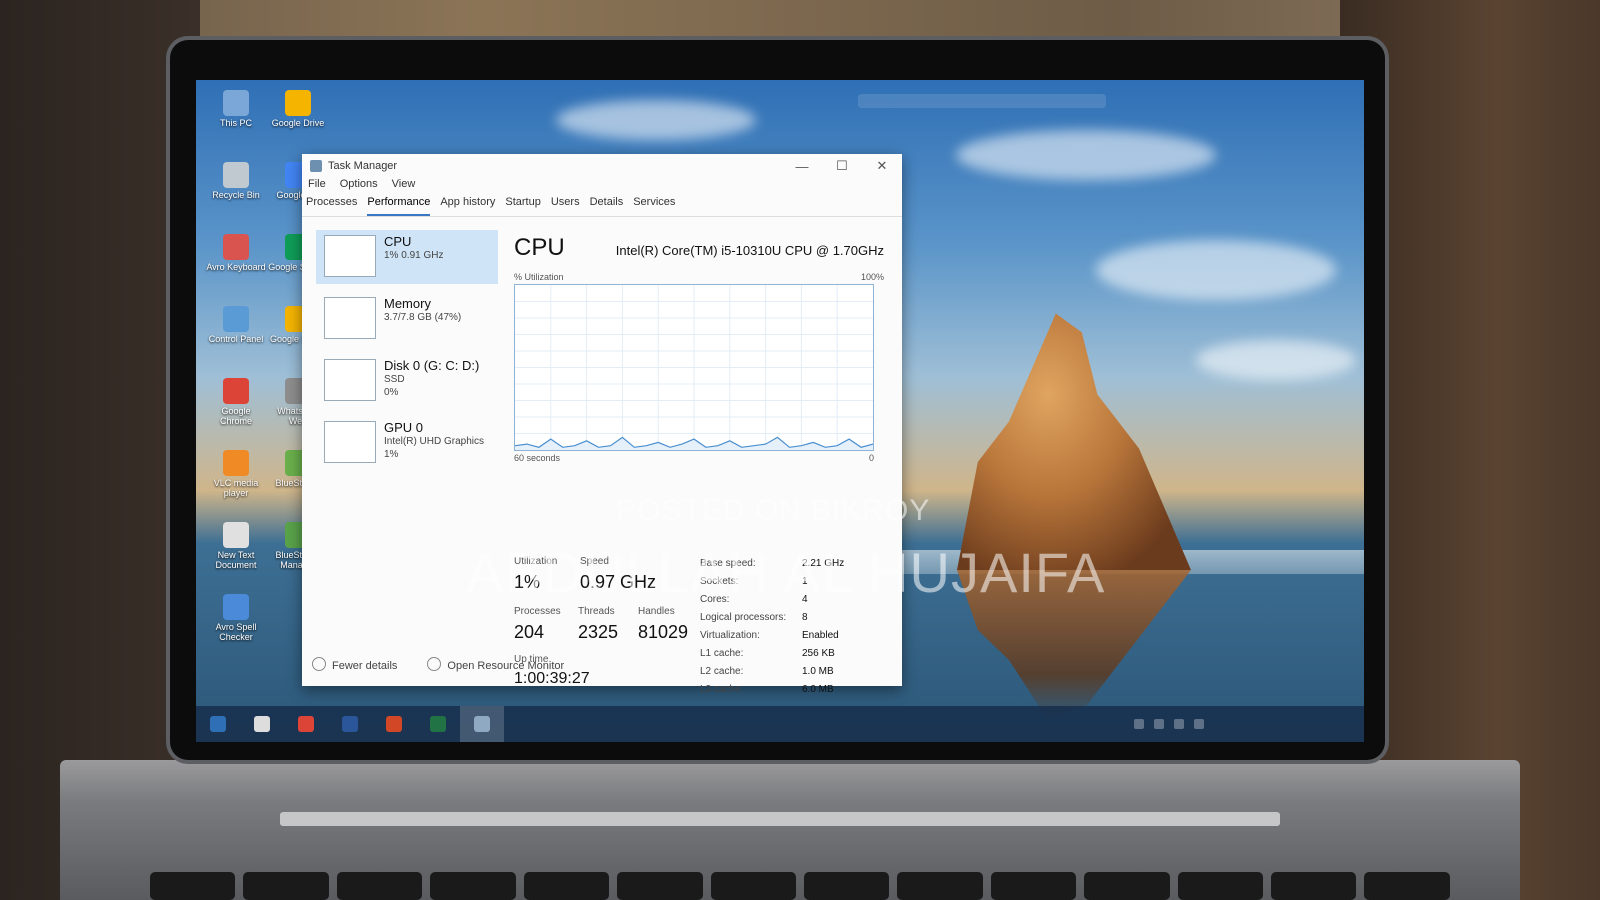  I want to click on cpu-thumbnail-graph, so click(350, 256).